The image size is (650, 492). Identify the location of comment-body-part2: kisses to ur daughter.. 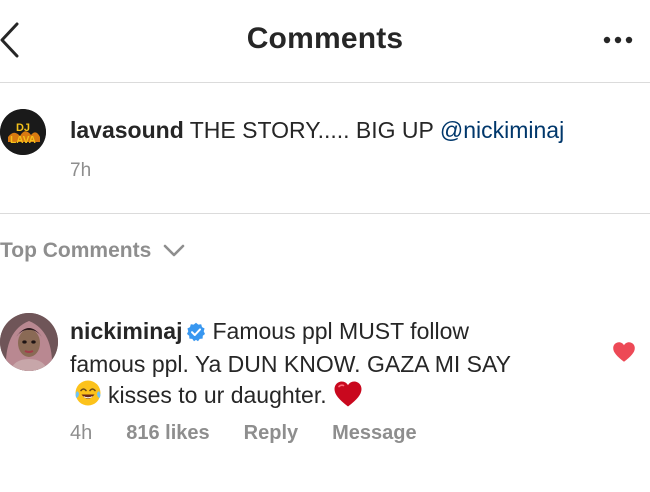
(217, 395).